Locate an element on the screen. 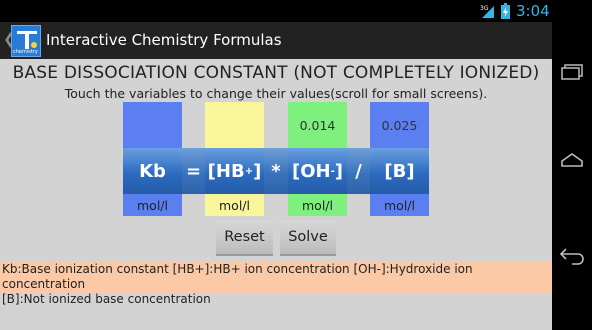  oh-close-bracket: ] is located at coordinates (338, 171).